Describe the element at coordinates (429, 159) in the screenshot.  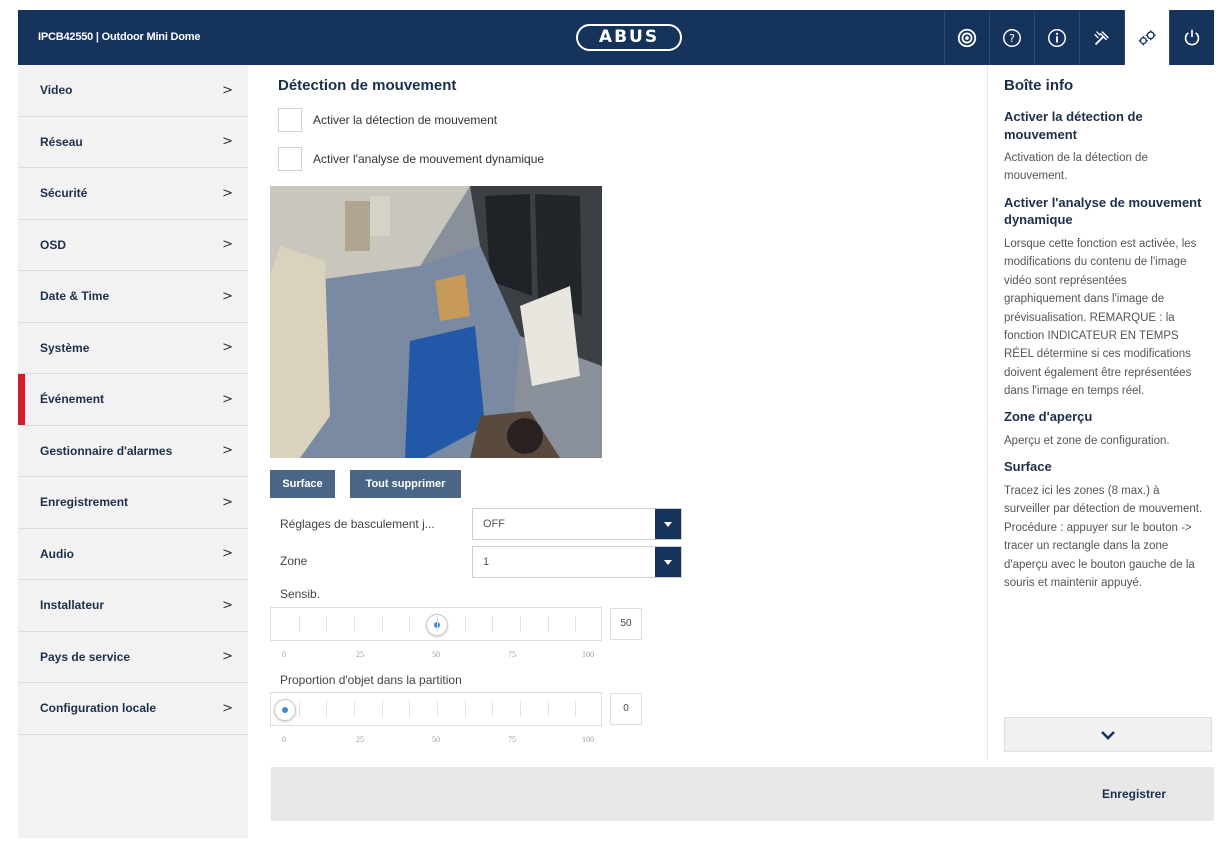
I see `dynamic-analysis-label: Activer l'analyse de mouvement dynamique` at that location.